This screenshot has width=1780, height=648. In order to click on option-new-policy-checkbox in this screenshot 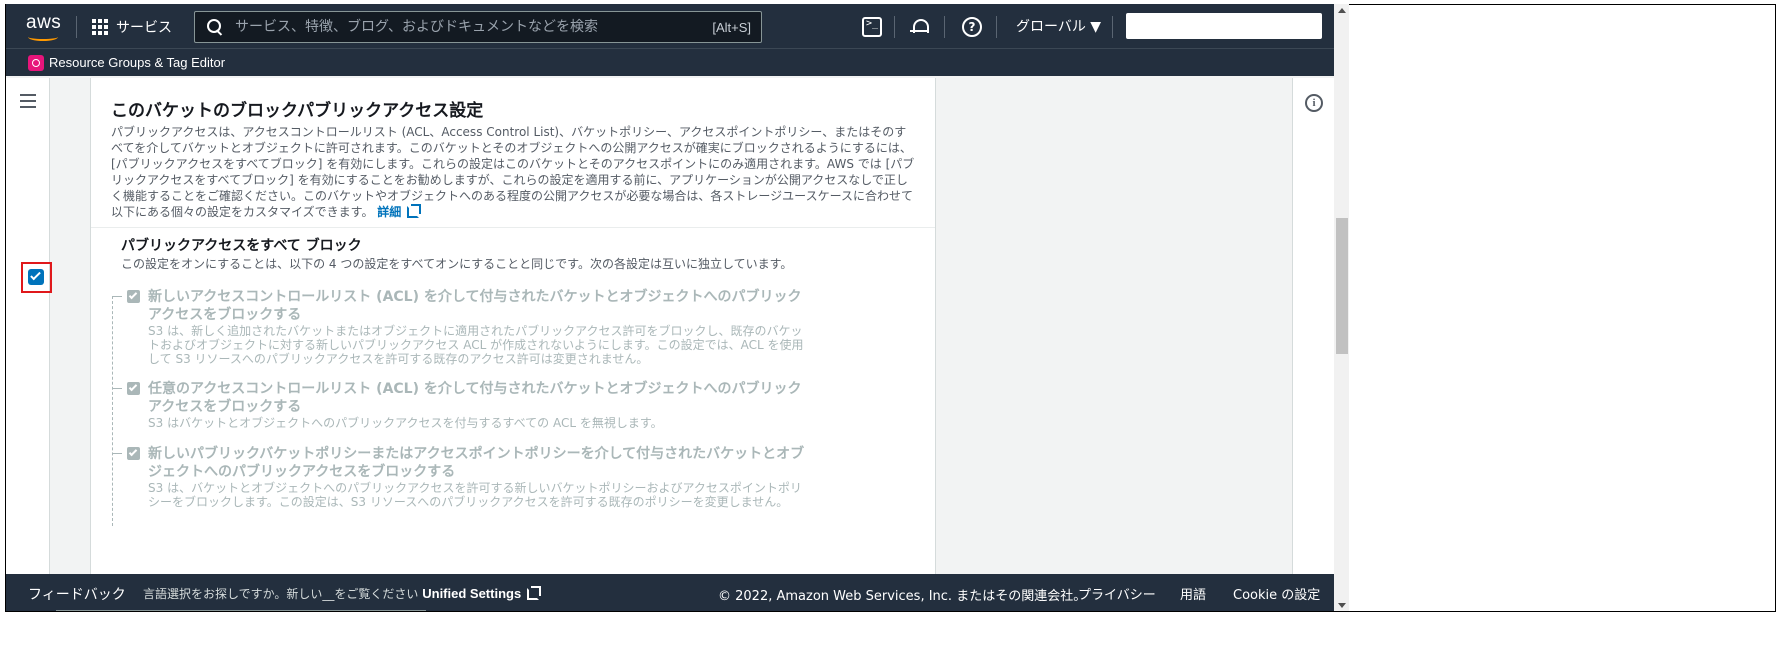, I will do `click(133, 453)`.